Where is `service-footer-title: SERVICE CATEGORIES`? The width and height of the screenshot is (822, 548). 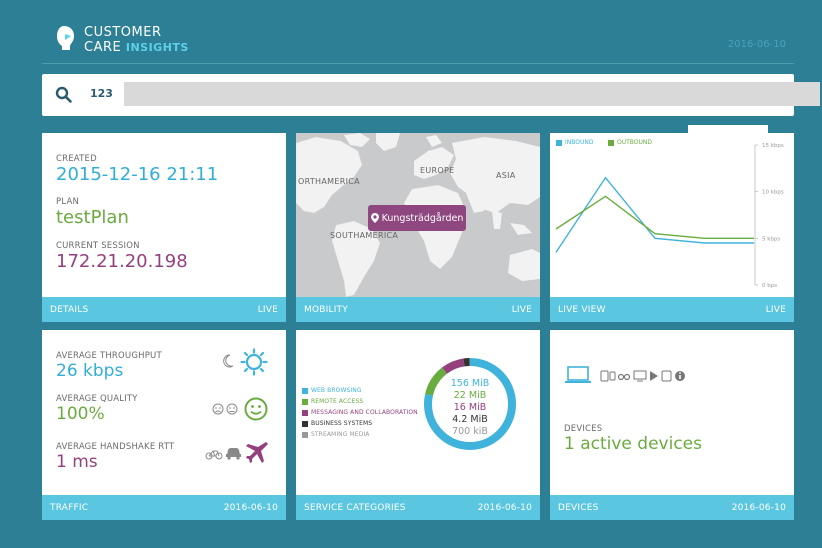
service-footer-title: SERVICE CATEGORIES is located at coordinates (355, 507).